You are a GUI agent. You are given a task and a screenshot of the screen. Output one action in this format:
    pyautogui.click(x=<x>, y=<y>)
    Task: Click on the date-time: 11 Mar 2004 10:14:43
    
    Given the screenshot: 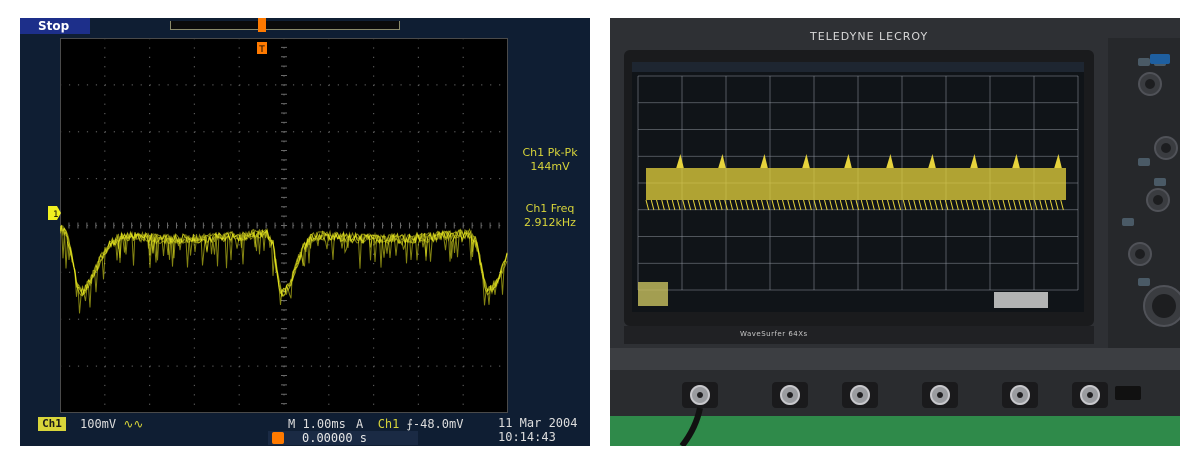 What is the action you would take?
    pyautogui.click(x=544, y=430)
    